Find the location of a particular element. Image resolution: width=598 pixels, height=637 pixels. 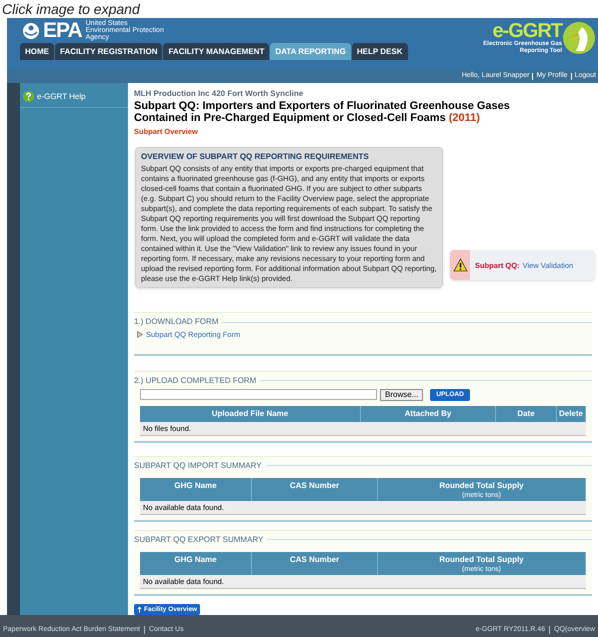

help-icon is located at coordinates (28, 96).